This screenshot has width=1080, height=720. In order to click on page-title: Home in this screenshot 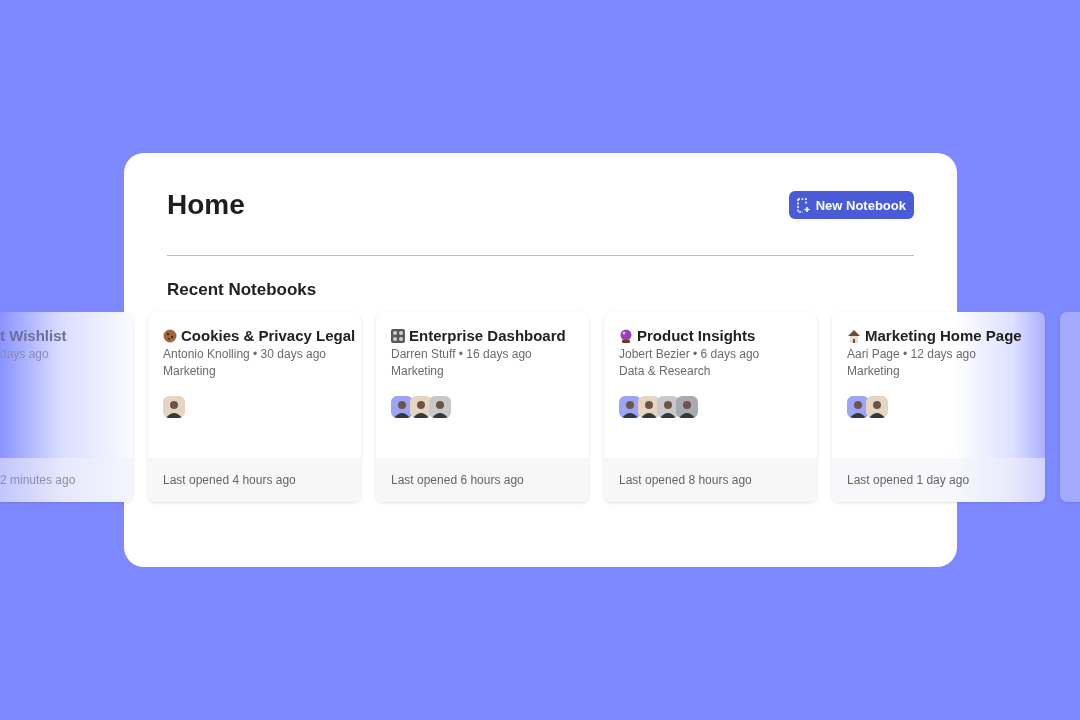, I will do `click(206, 205)`.